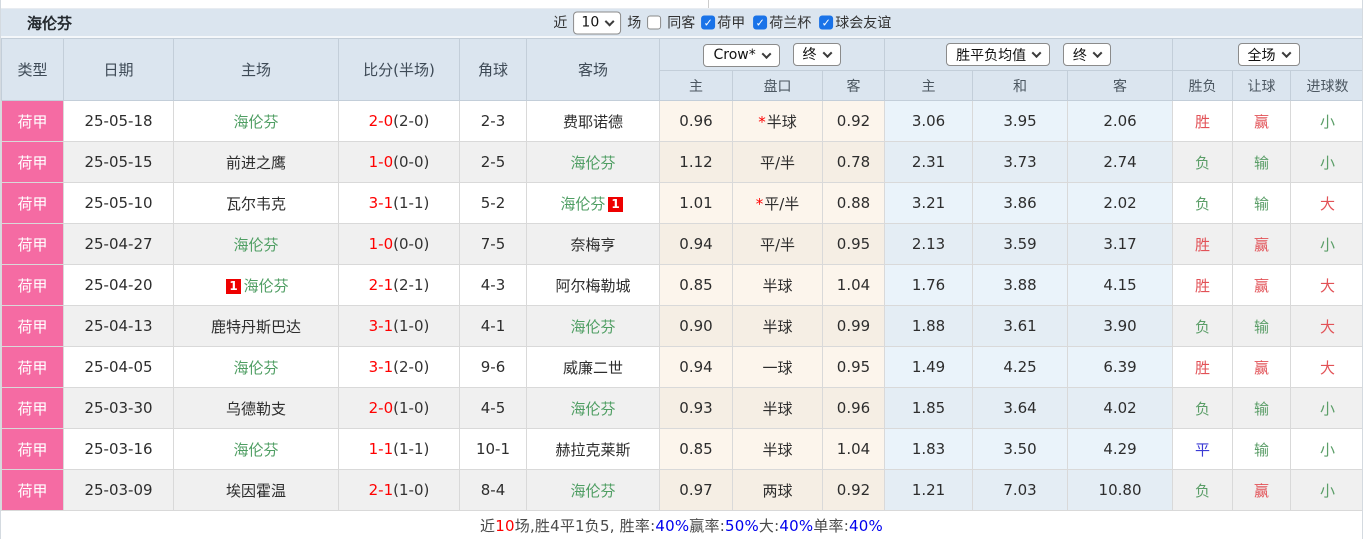 This screenshot has height=539, width=1363. I want to click on scope-value: 全场, so click(1261, 55).